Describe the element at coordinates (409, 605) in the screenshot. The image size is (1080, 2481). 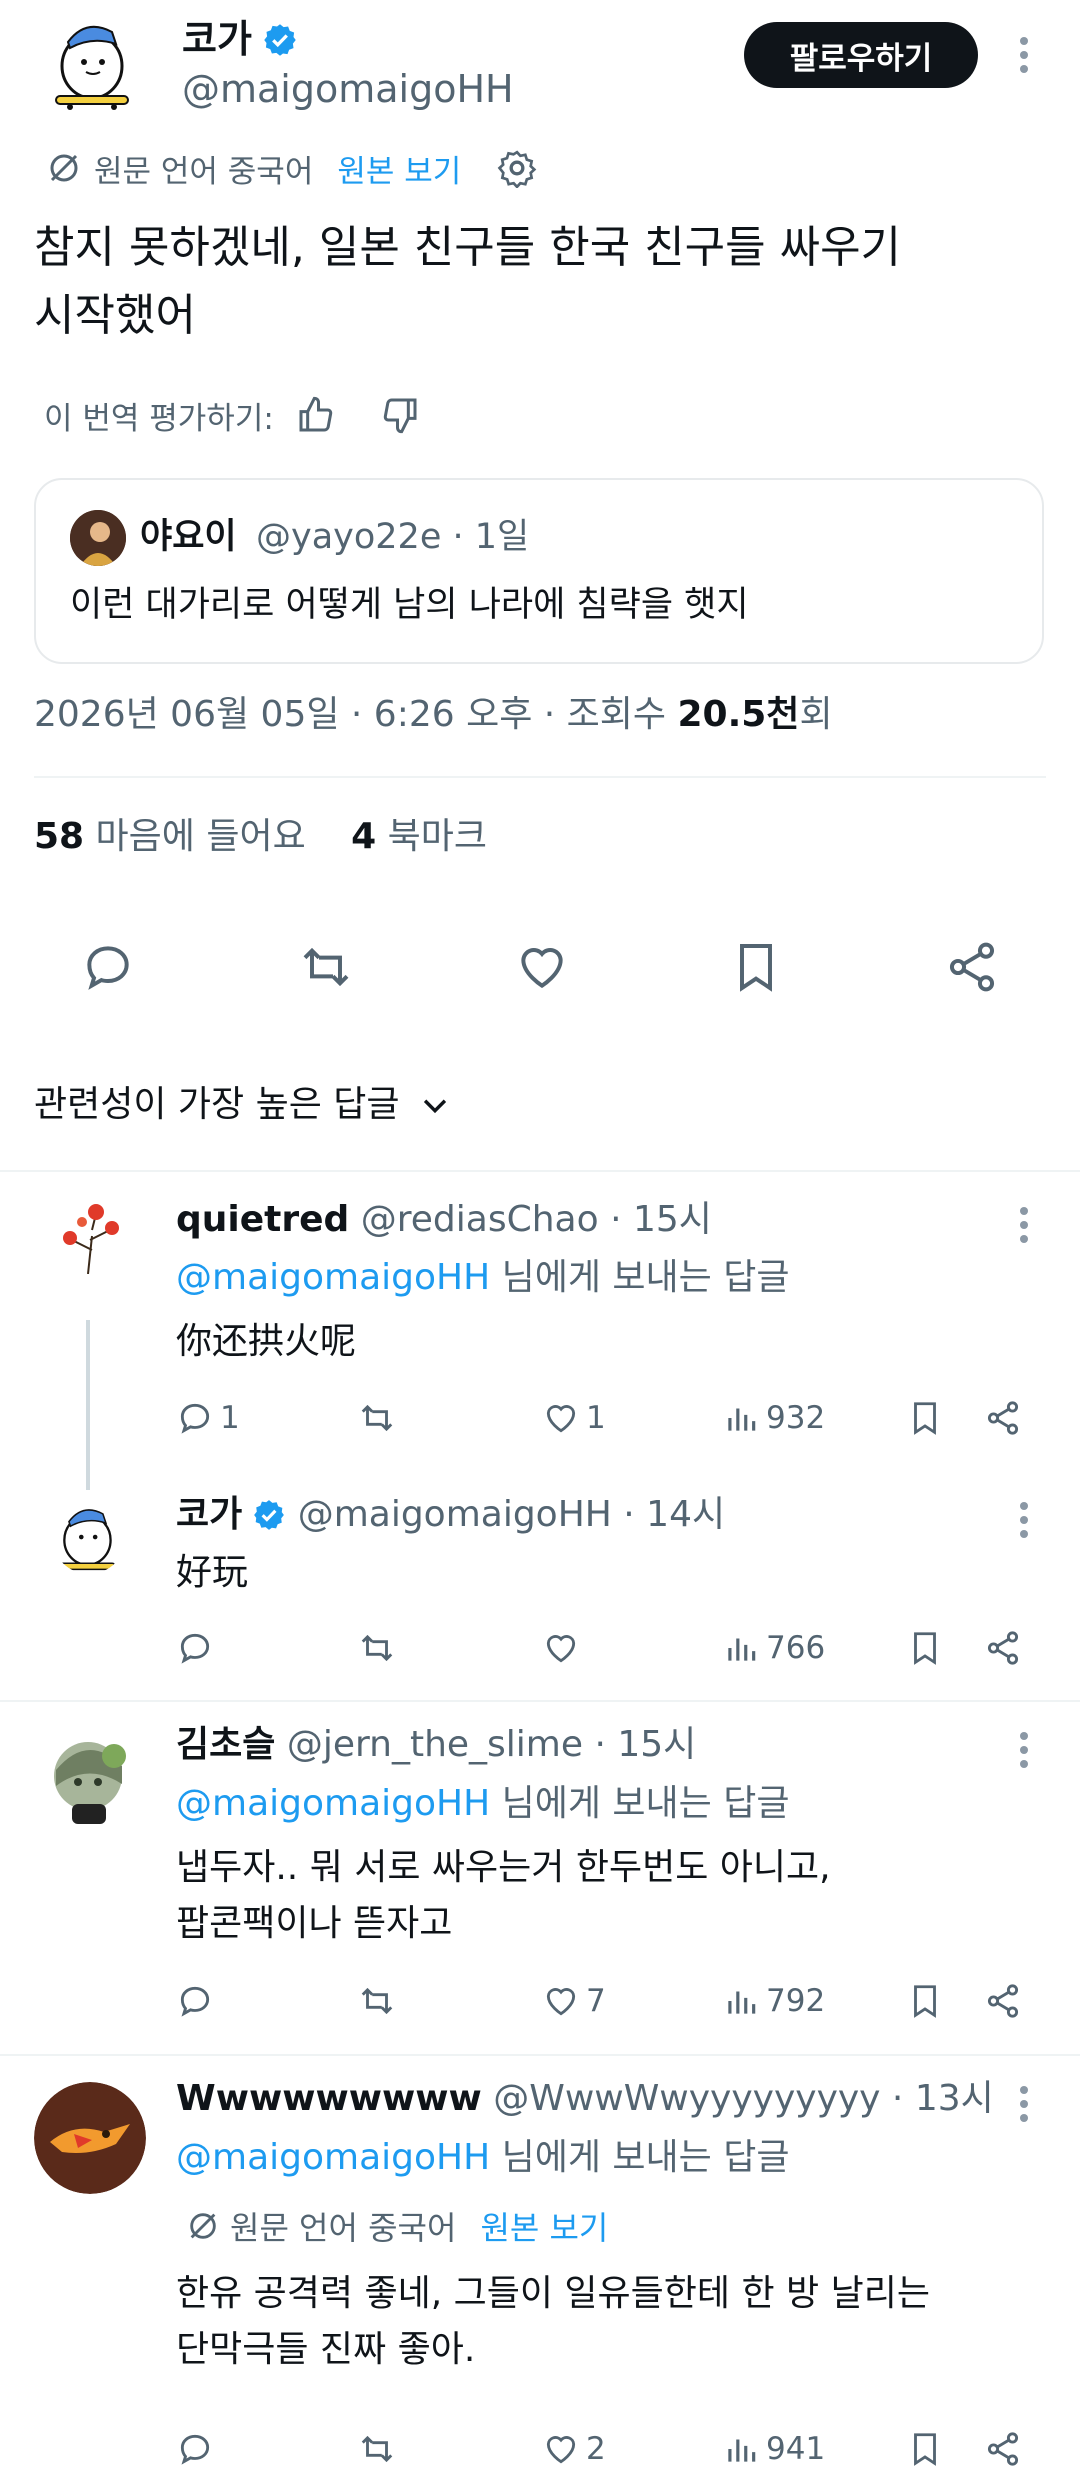
I see `quote-text: 이런 대가리로 어떻게 남의 나라에 침략을 햇지` at that location.